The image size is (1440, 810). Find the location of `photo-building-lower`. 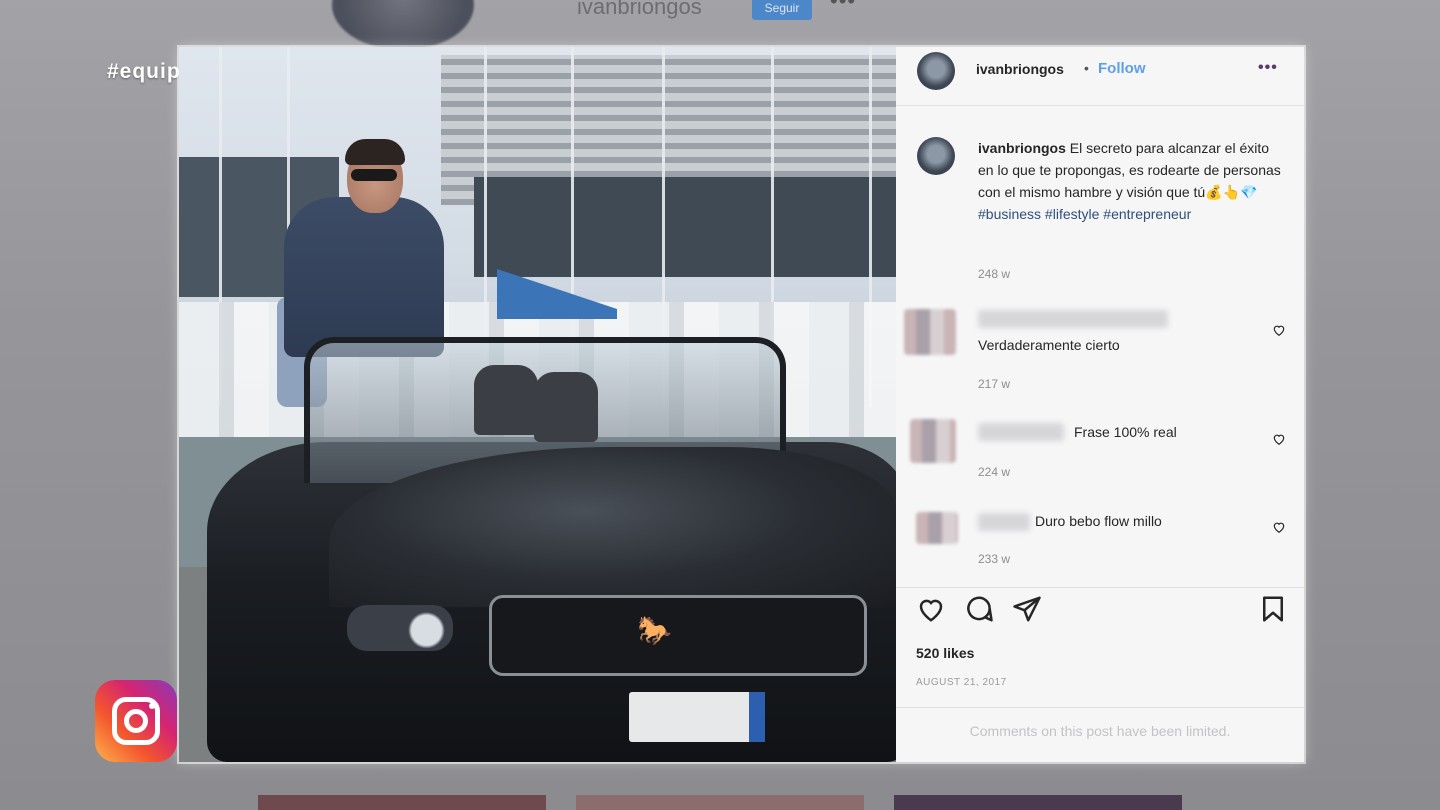

photo-building-lower is located at coordinates (685, 227).